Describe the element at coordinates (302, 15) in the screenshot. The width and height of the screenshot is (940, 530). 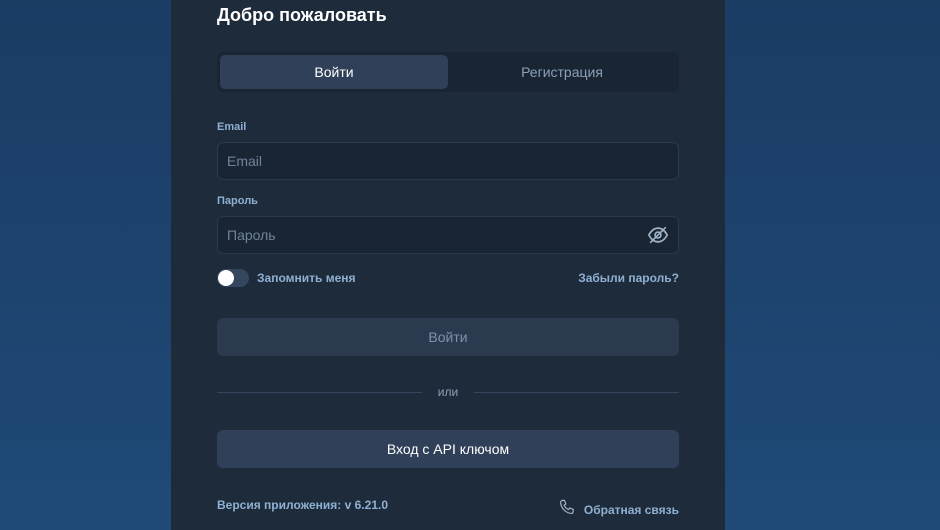
I see `page-title: Добро пожаловать` at that location.